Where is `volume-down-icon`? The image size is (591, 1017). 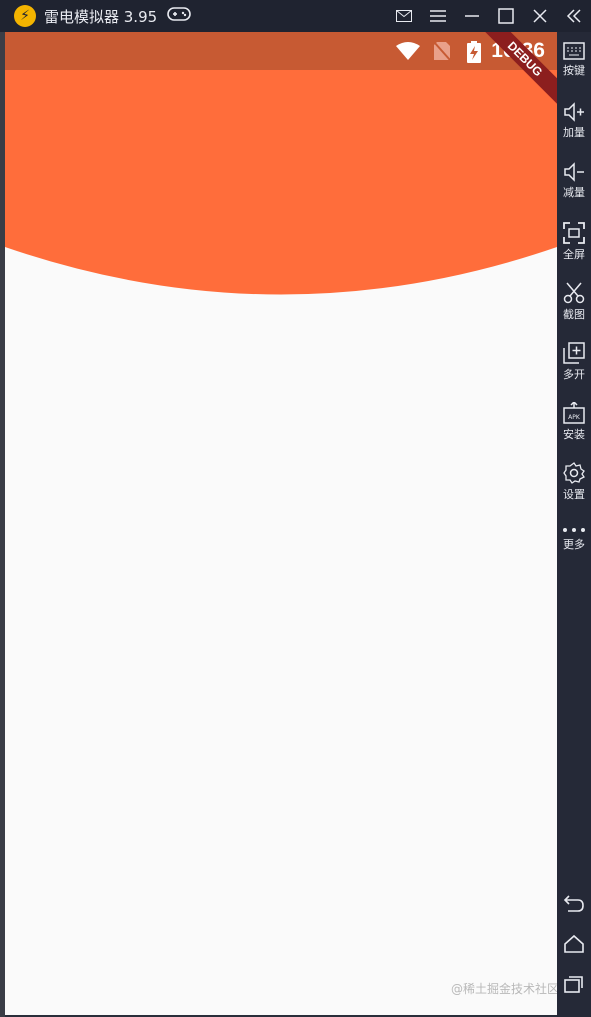 volume-down-icon is located at coordinates (574, 172).